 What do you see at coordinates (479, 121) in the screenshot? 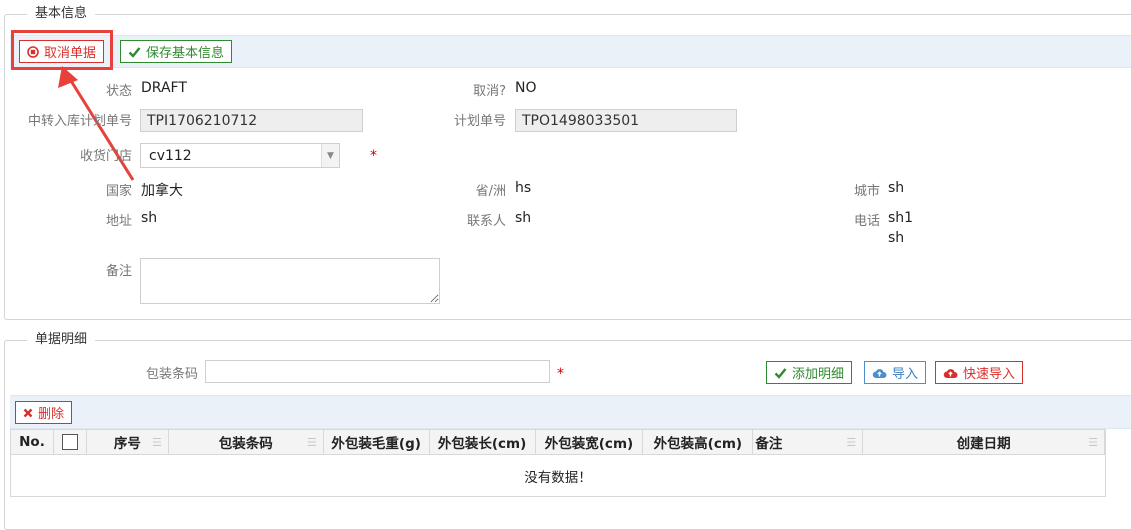
I see `plan-no-label: 计划单号` at bounding box center [479, 121].